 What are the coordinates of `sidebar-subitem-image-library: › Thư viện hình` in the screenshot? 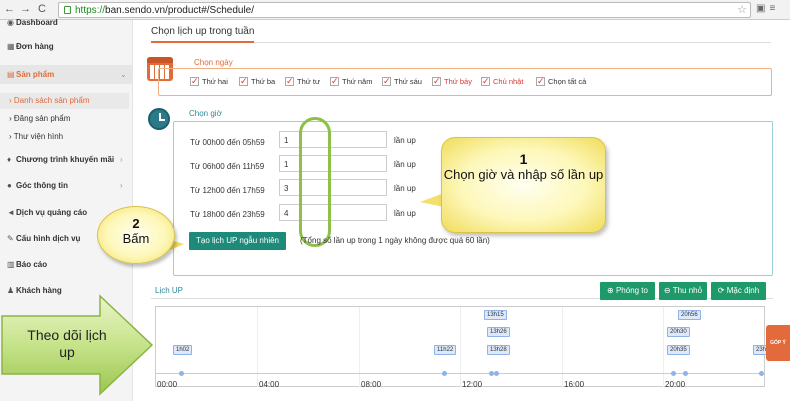 It's located at (36, 136).